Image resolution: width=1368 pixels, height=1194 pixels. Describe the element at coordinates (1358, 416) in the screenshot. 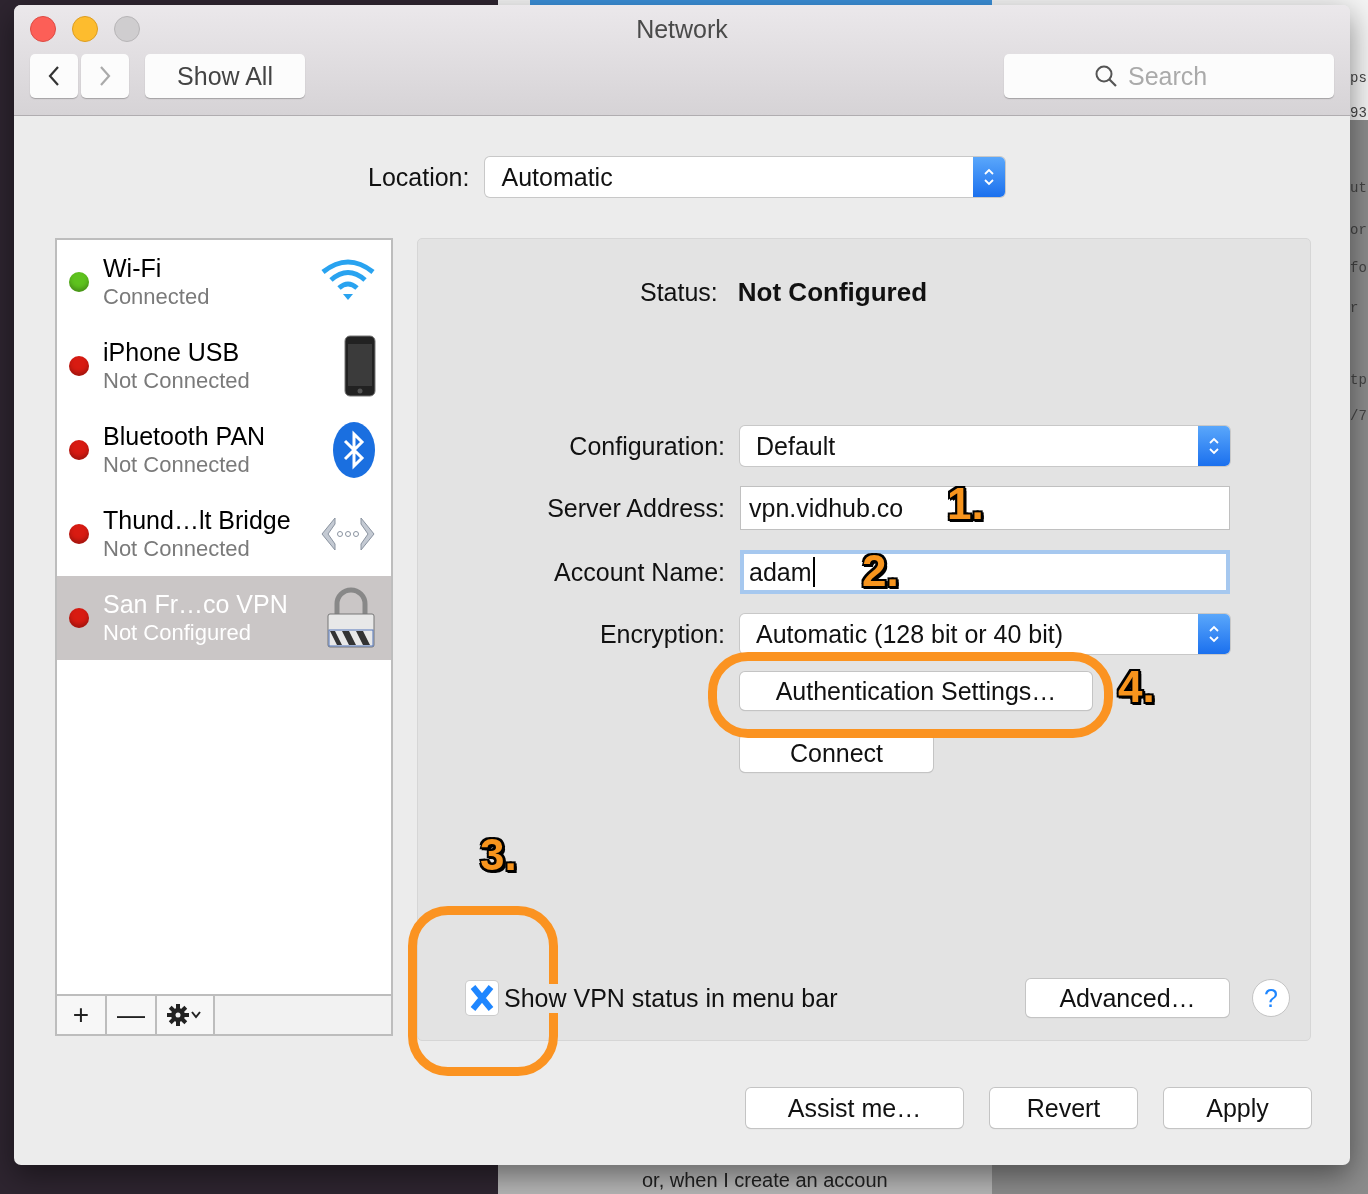

I see `document-text: /7` at that location.